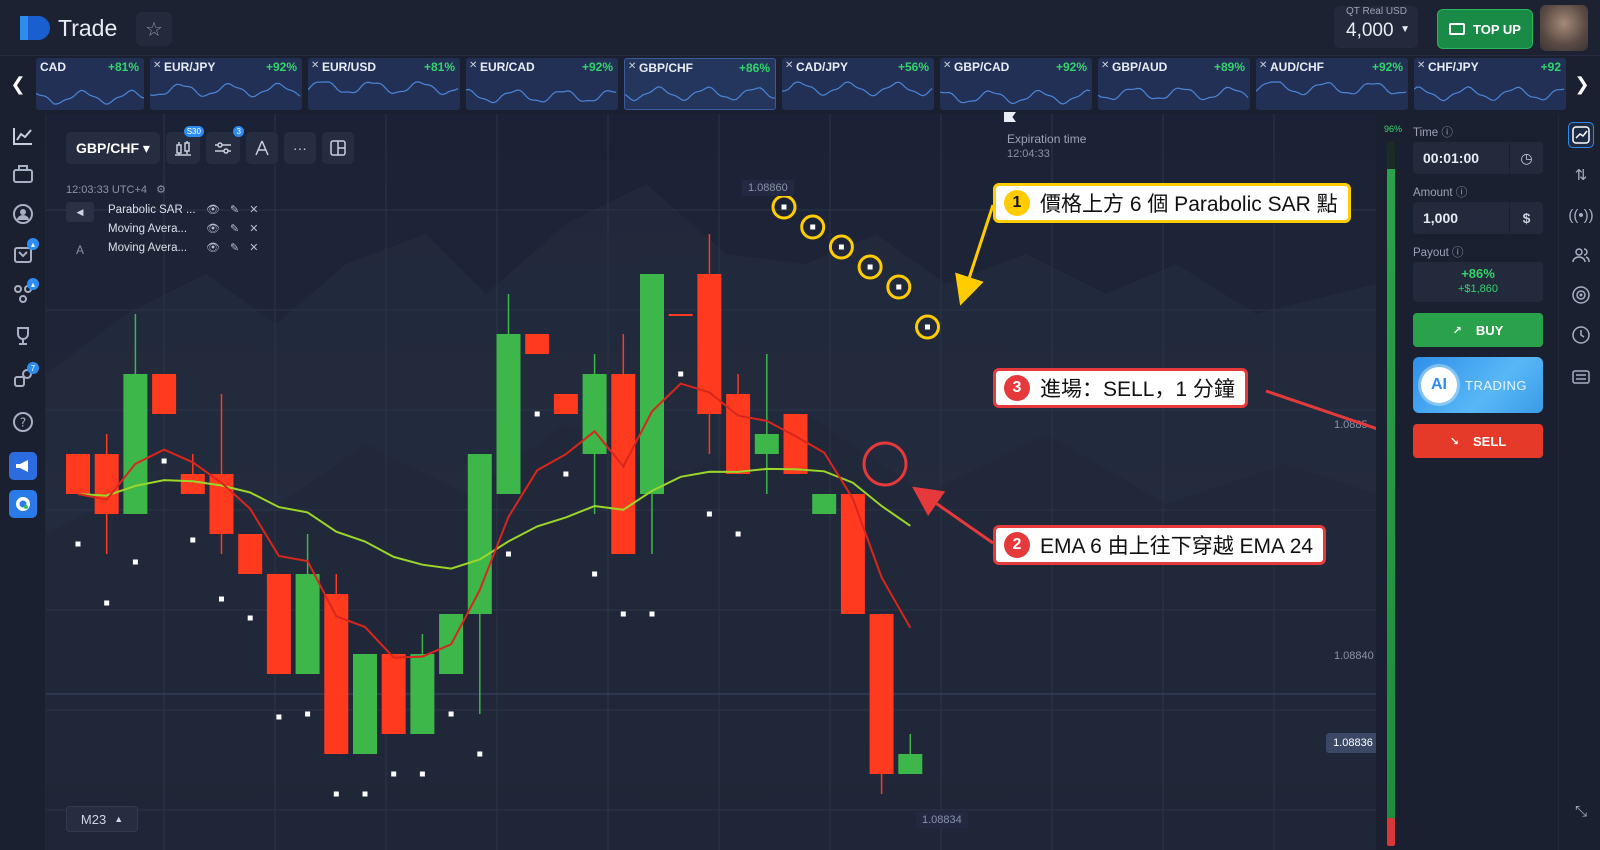 This screenshot has width=1600, height=850. I want to click on trophy-icon, so click(23, 336).